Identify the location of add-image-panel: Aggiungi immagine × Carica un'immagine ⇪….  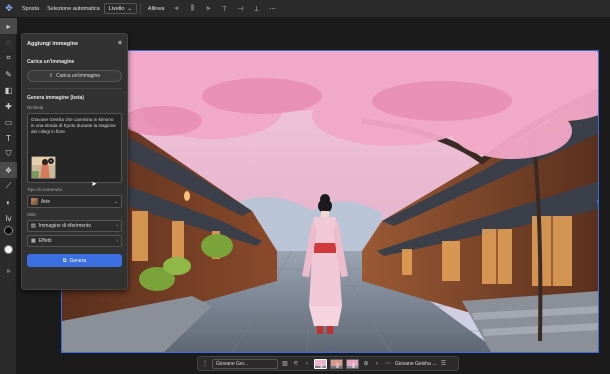
(74, 161).